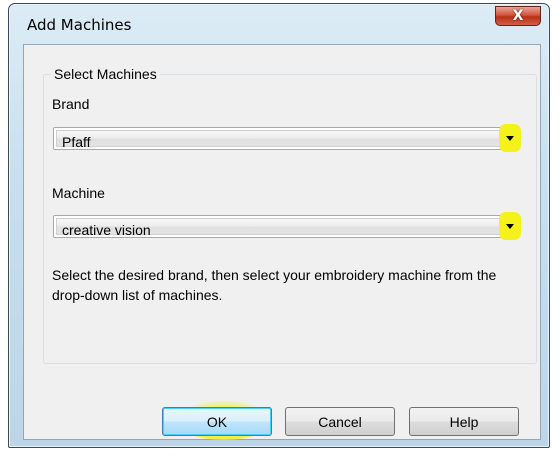 The image size is (560, 462). I want to click on help-button: Help, so click(464, 421).